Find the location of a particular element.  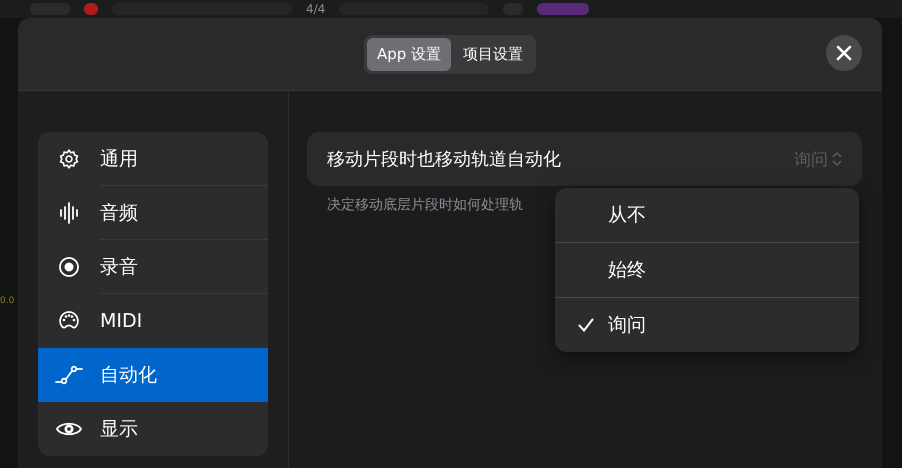

chevrons-icon is located at coordinates (837, 159).